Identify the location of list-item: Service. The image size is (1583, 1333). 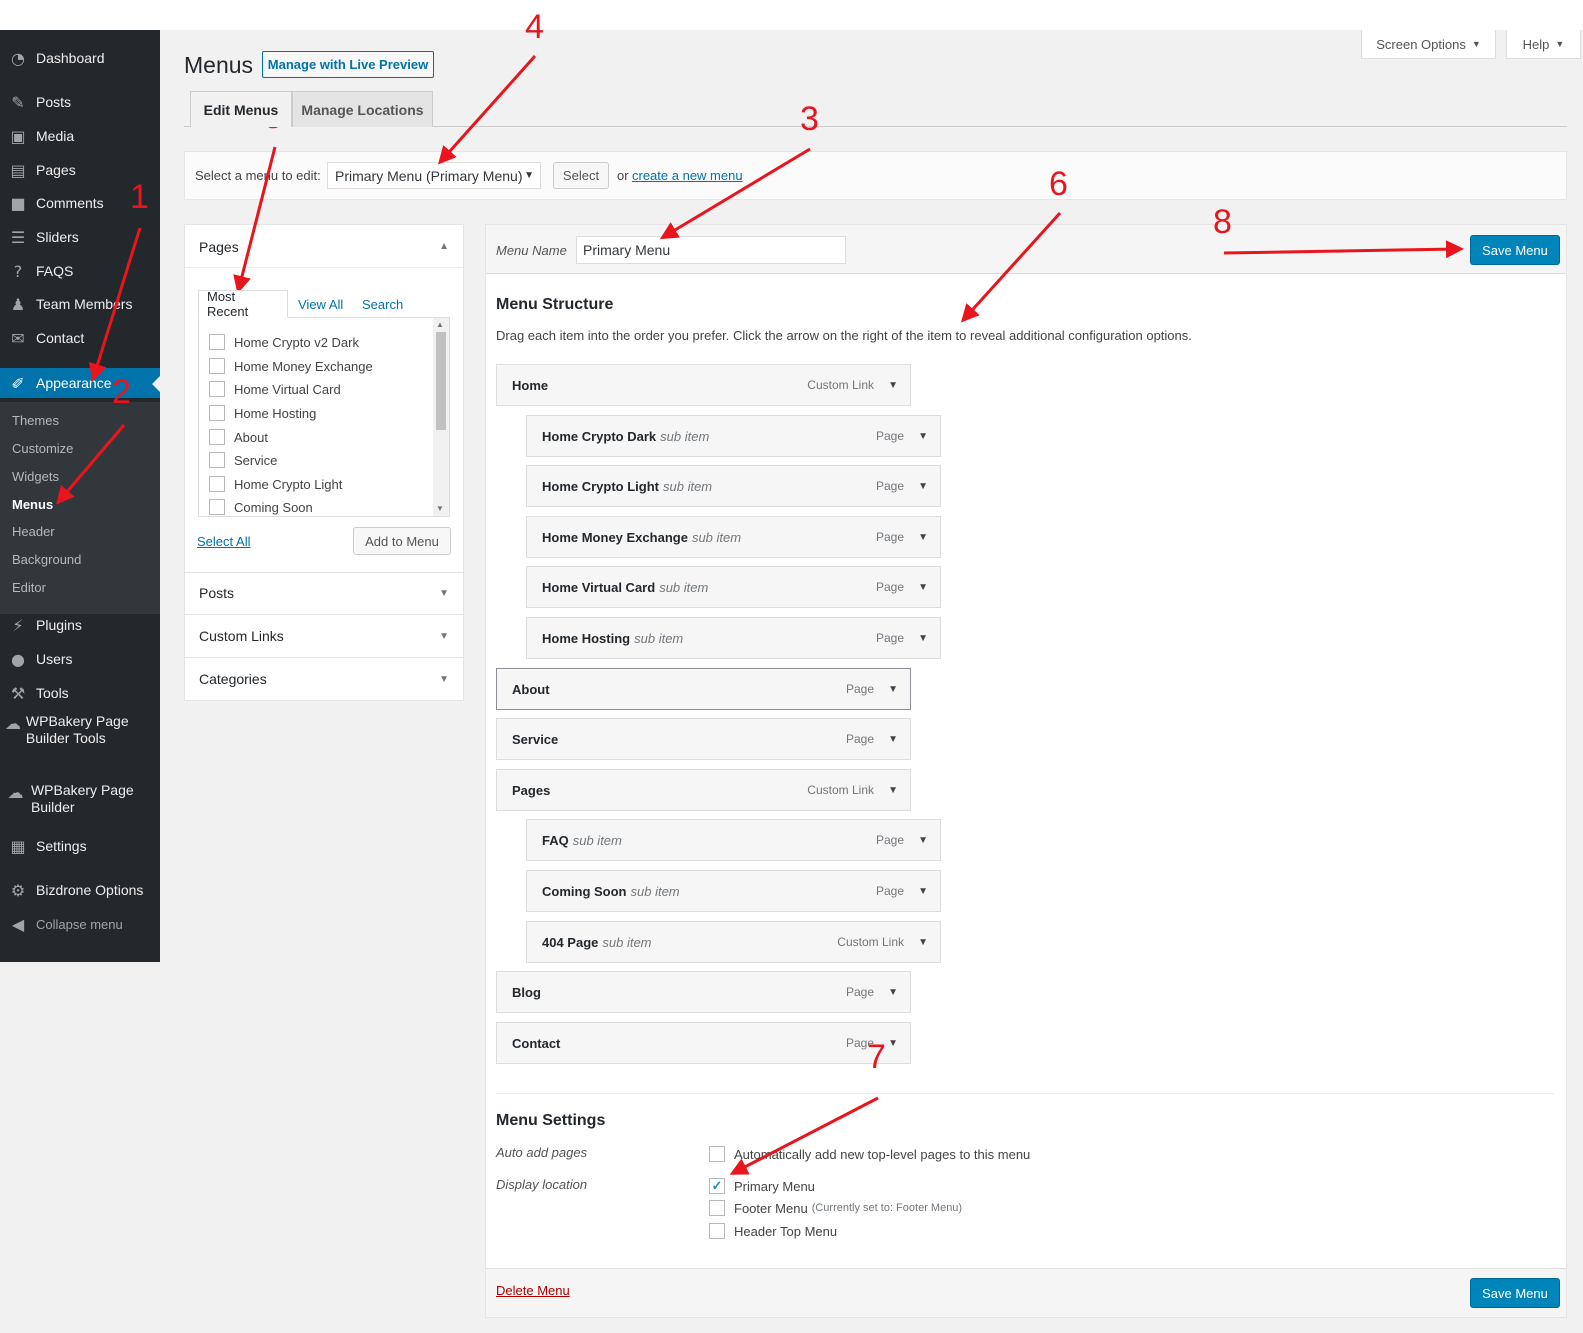
(243, 460).